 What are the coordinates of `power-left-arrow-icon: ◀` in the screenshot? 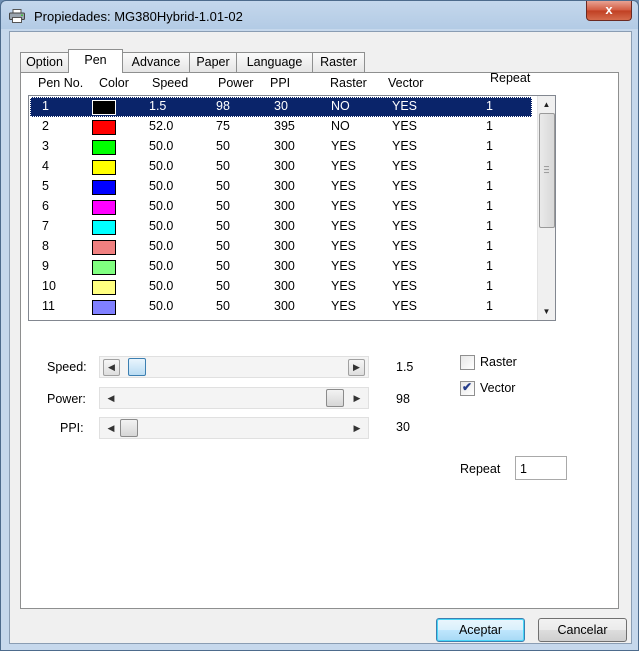 It's located at (111, 398).